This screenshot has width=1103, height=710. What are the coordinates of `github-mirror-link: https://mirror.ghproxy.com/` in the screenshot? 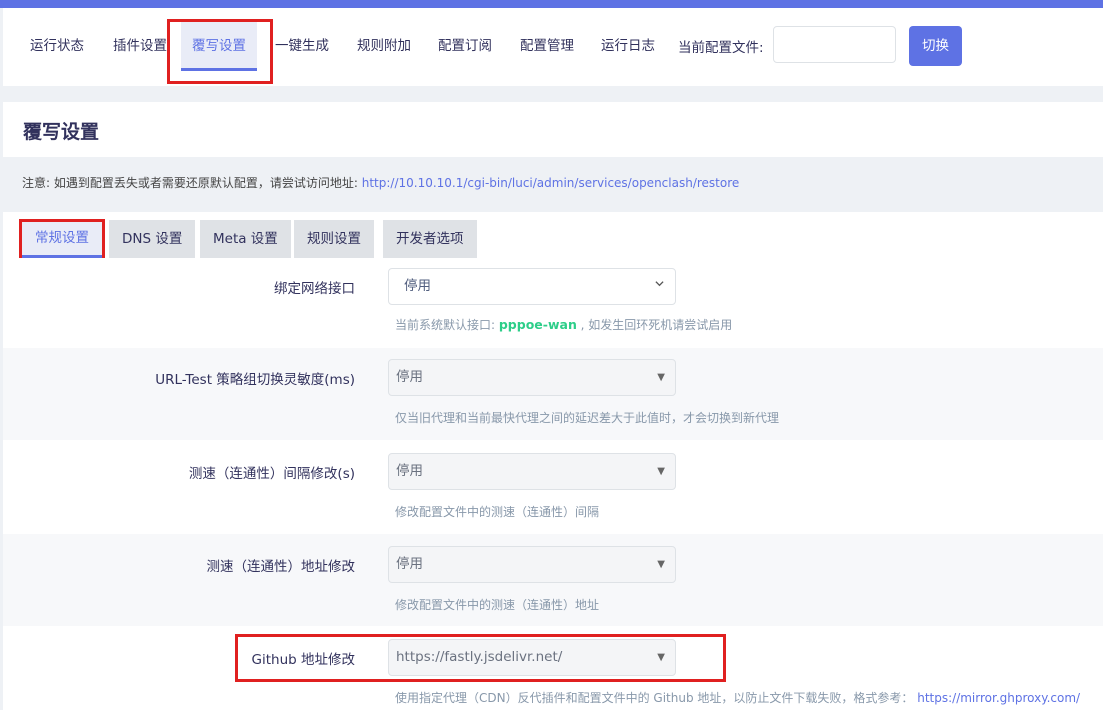 It's located at (998, 698).